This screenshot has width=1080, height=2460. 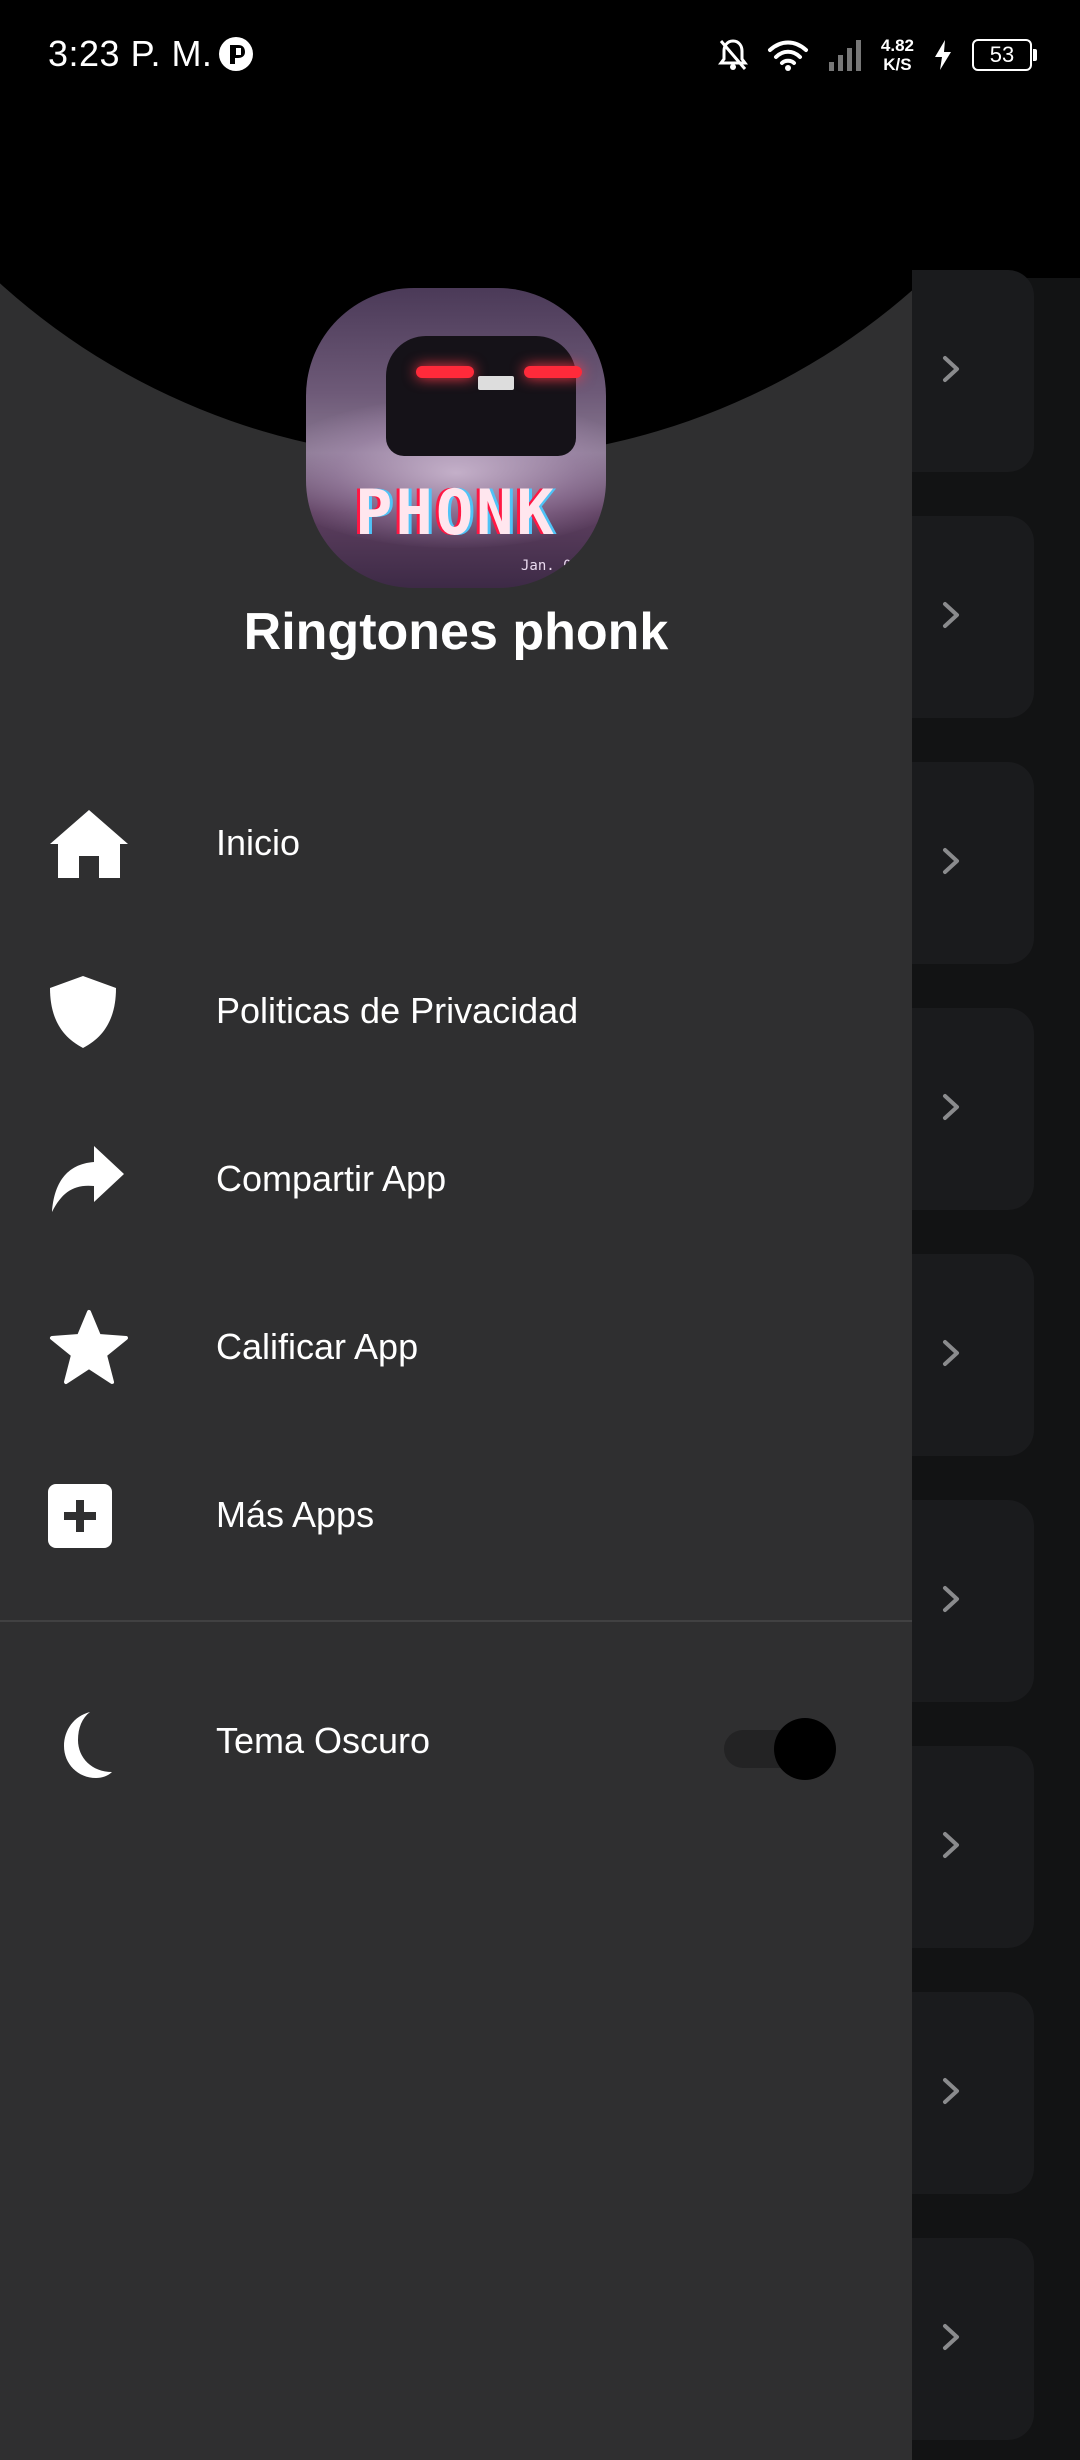 I want to click on shield-icon, so click(x=89, y=1011).